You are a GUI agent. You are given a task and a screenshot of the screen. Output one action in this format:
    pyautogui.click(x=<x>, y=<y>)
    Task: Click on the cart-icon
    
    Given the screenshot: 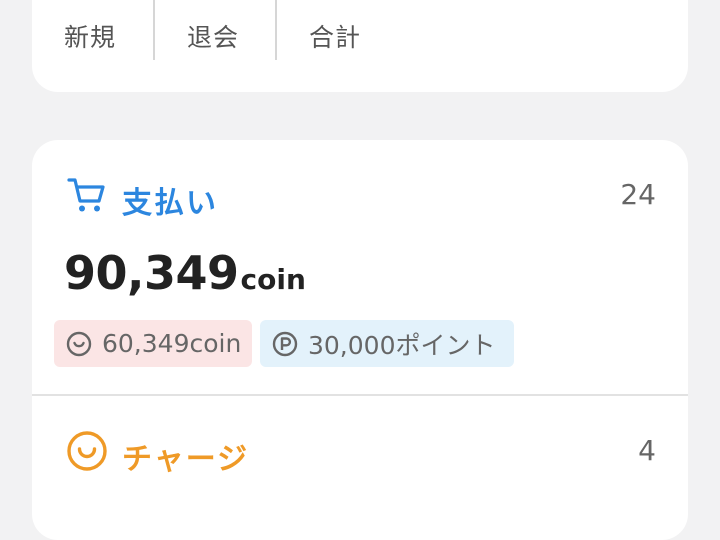 What is the action you would take?
    pyautogui.click(x=86, y=195)
    